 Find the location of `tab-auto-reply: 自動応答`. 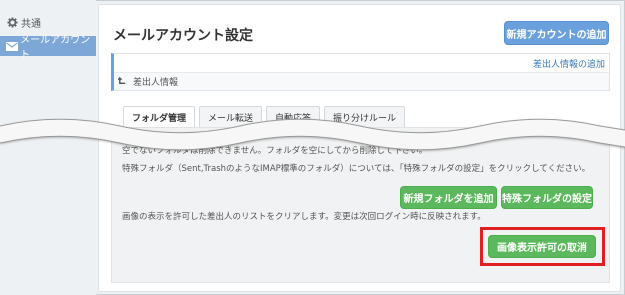

tab-auto-reply: 自動応答 is located at coordinates (293, 117).